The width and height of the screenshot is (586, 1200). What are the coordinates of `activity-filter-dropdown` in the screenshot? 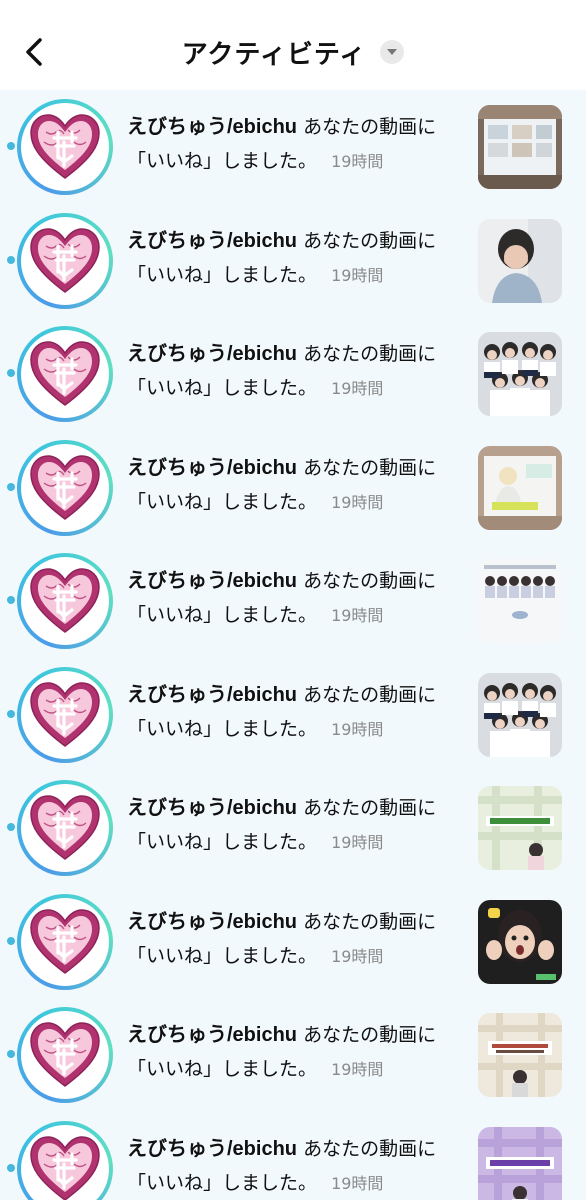 It's located at (392, 52).